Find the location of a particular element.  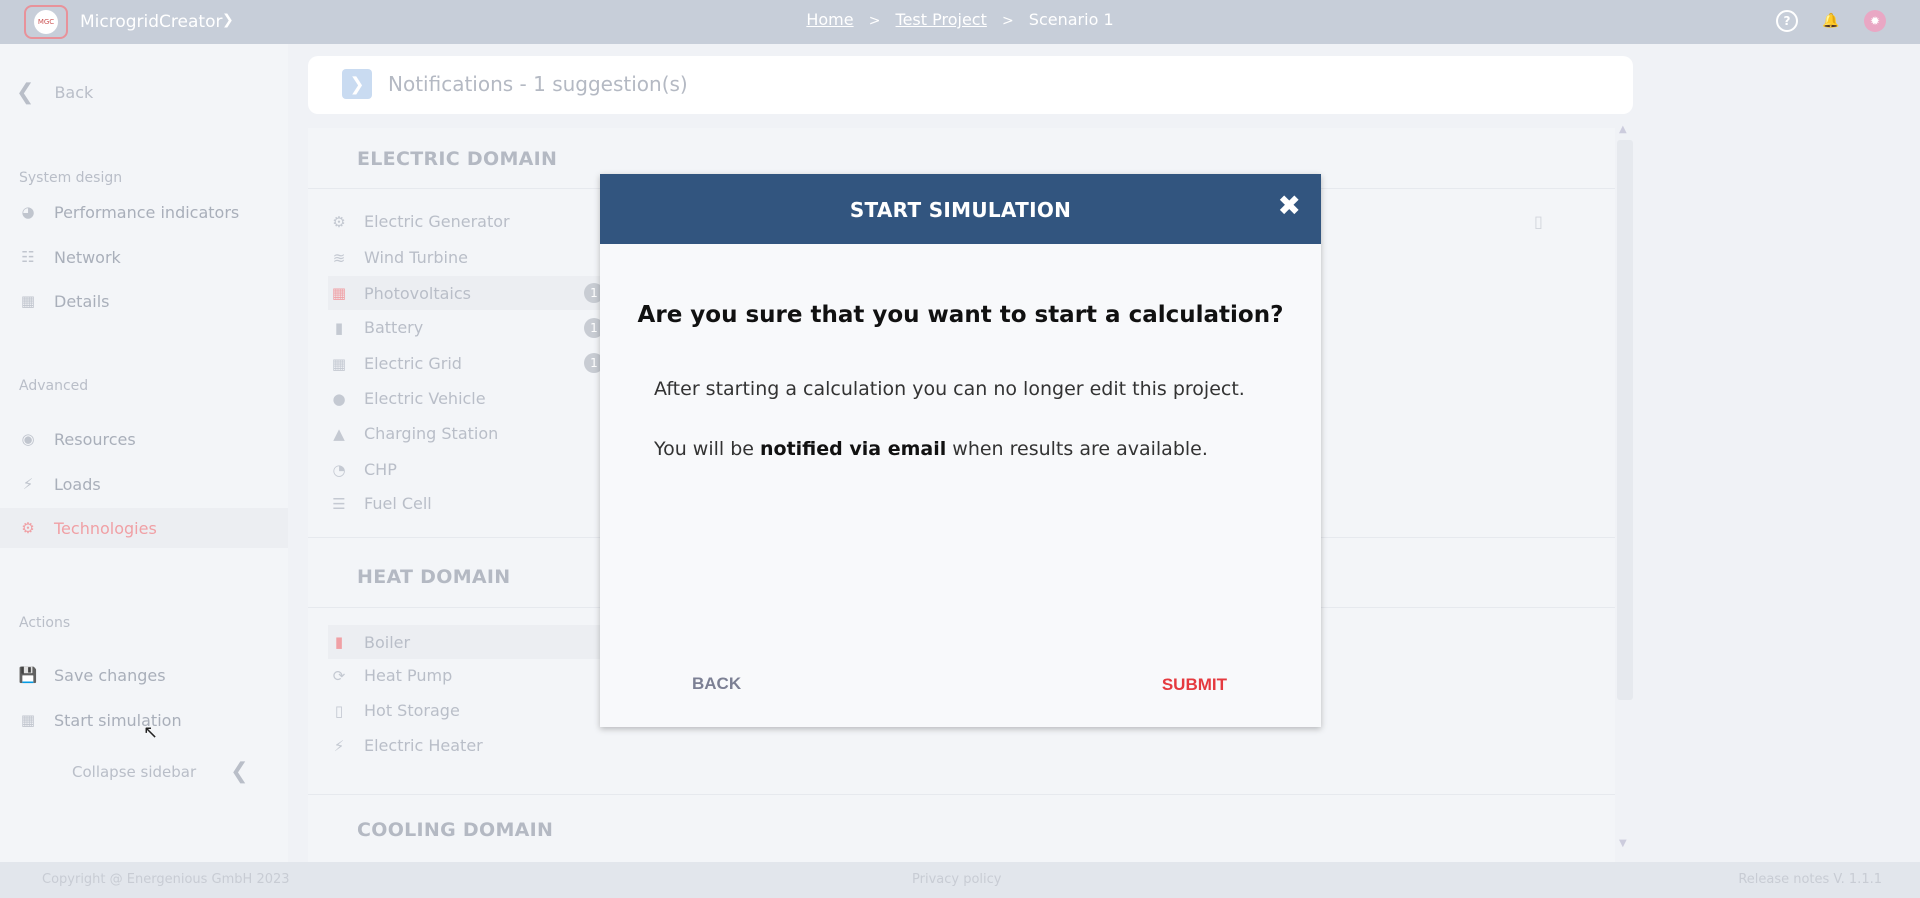

breadcrumb: Home > Test Project > Scenario 1 is located at coordinates (960, 19).